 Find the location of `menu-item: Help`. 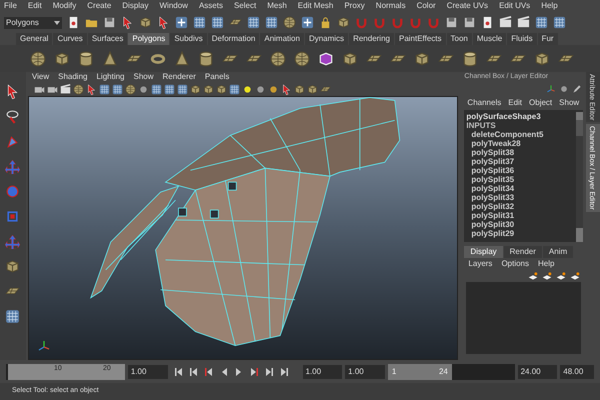

menu-item: Help is located at coordinates (549, 6).